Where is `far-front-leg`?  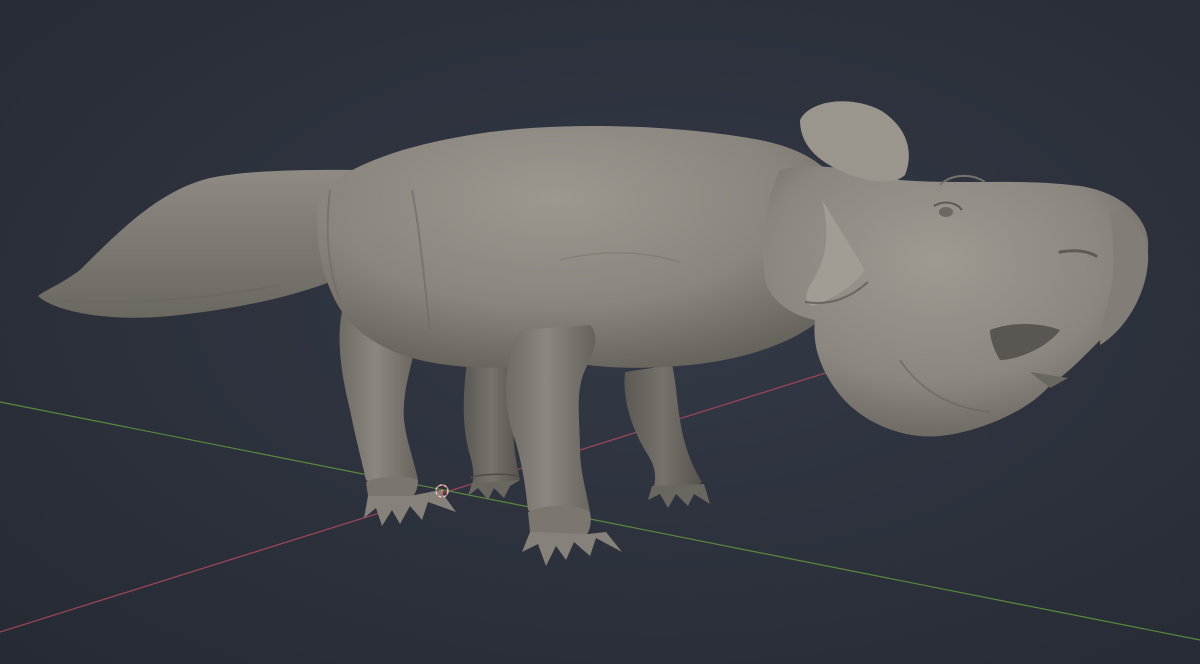 far-front-leg is located at coordinates (667, 436).